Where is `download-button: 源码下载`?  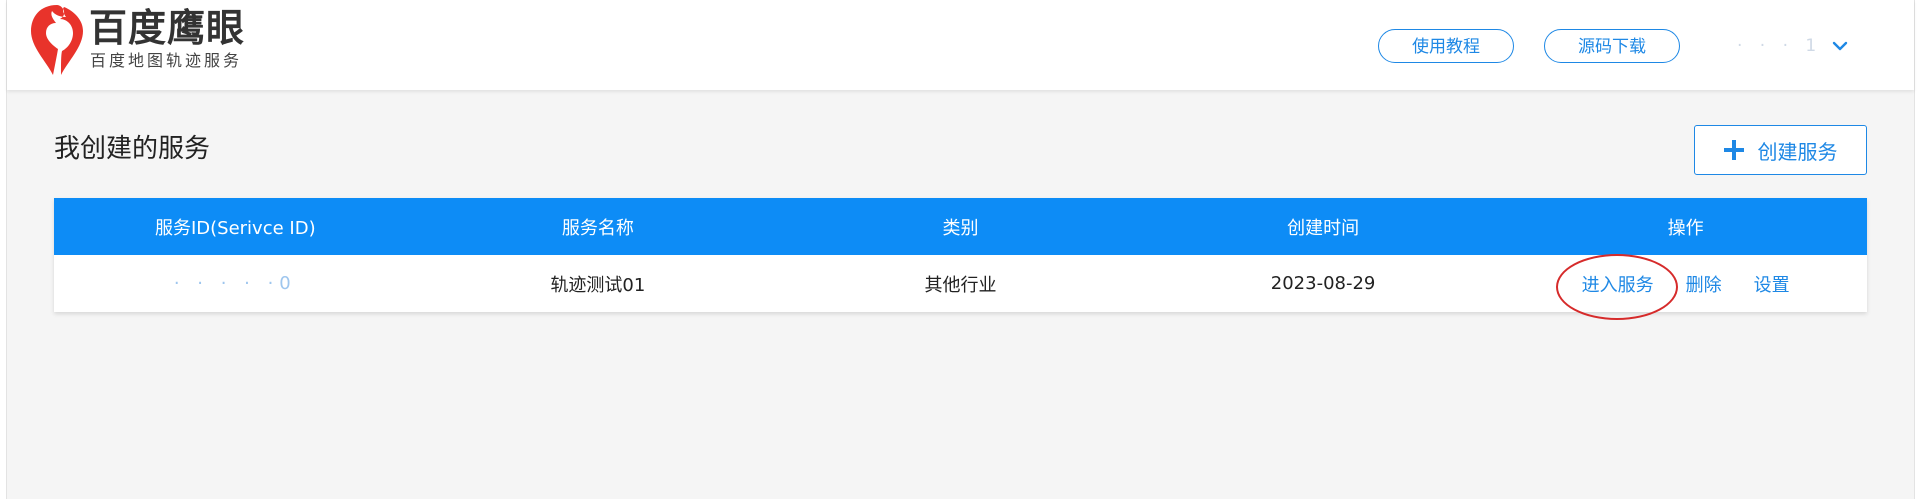 download-button: 源码下载 is located at coordinates (1612, 46).